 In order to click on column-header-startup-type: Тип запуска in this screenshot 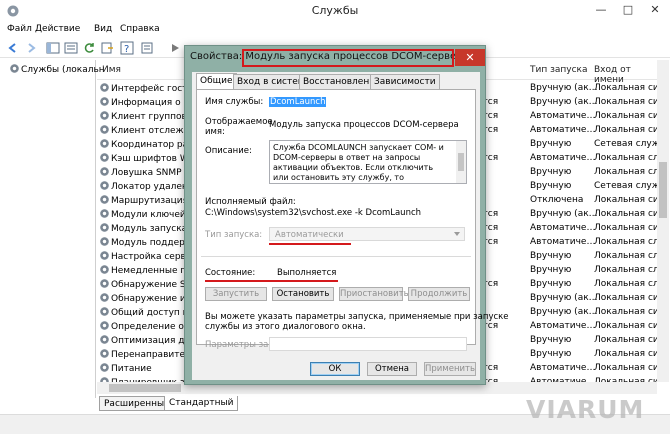, I will do `click(559, 70)`.